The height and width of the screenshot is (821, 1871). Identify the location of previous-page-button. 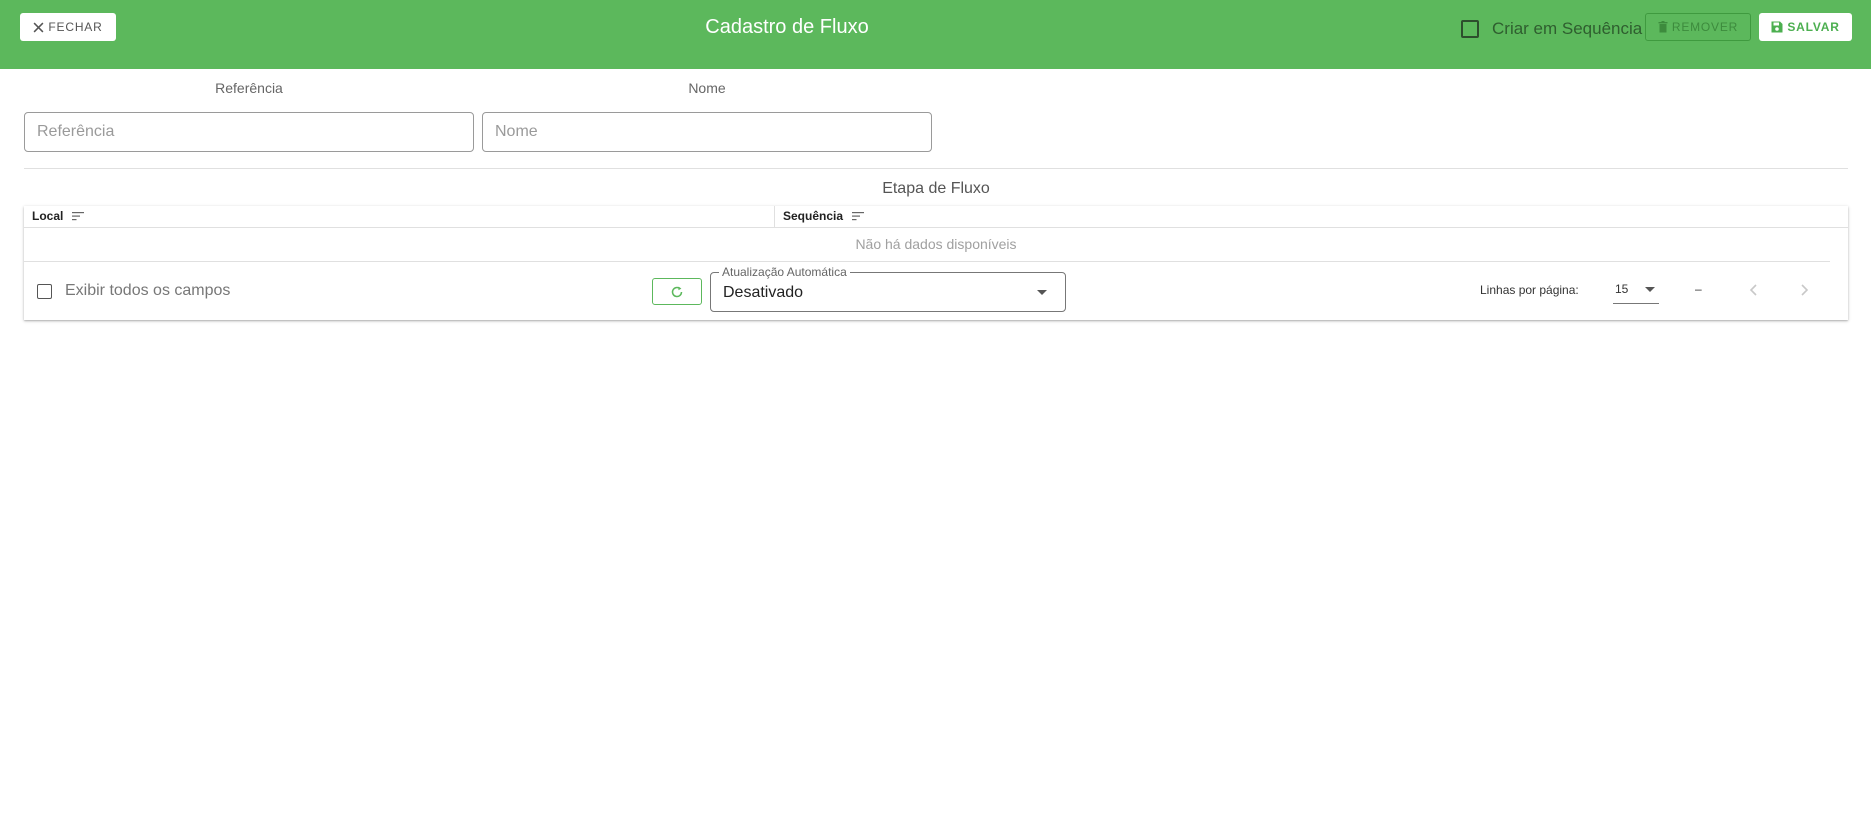
(1754, 290).